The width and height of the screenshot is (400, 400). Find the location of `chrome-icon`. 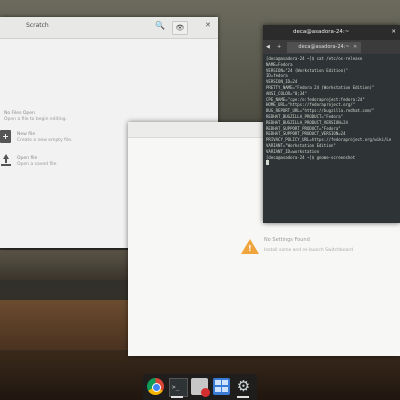

chrome-icon is located at coordinates (155, 386).